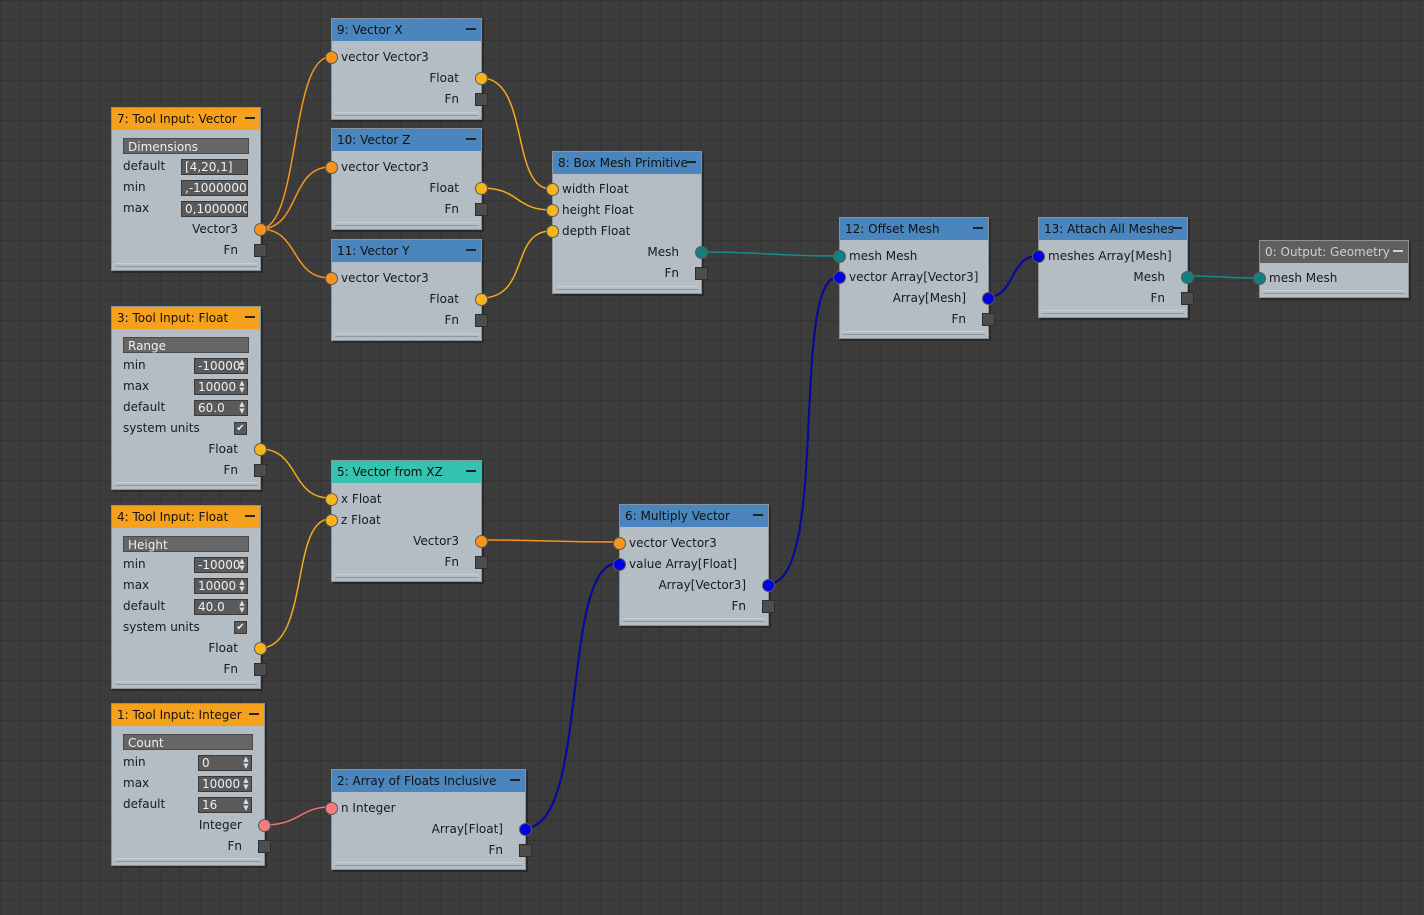  Describe the element at coordinates (406, 30) in the screenshot. I see `node-header: 9: Vector X` at that location.